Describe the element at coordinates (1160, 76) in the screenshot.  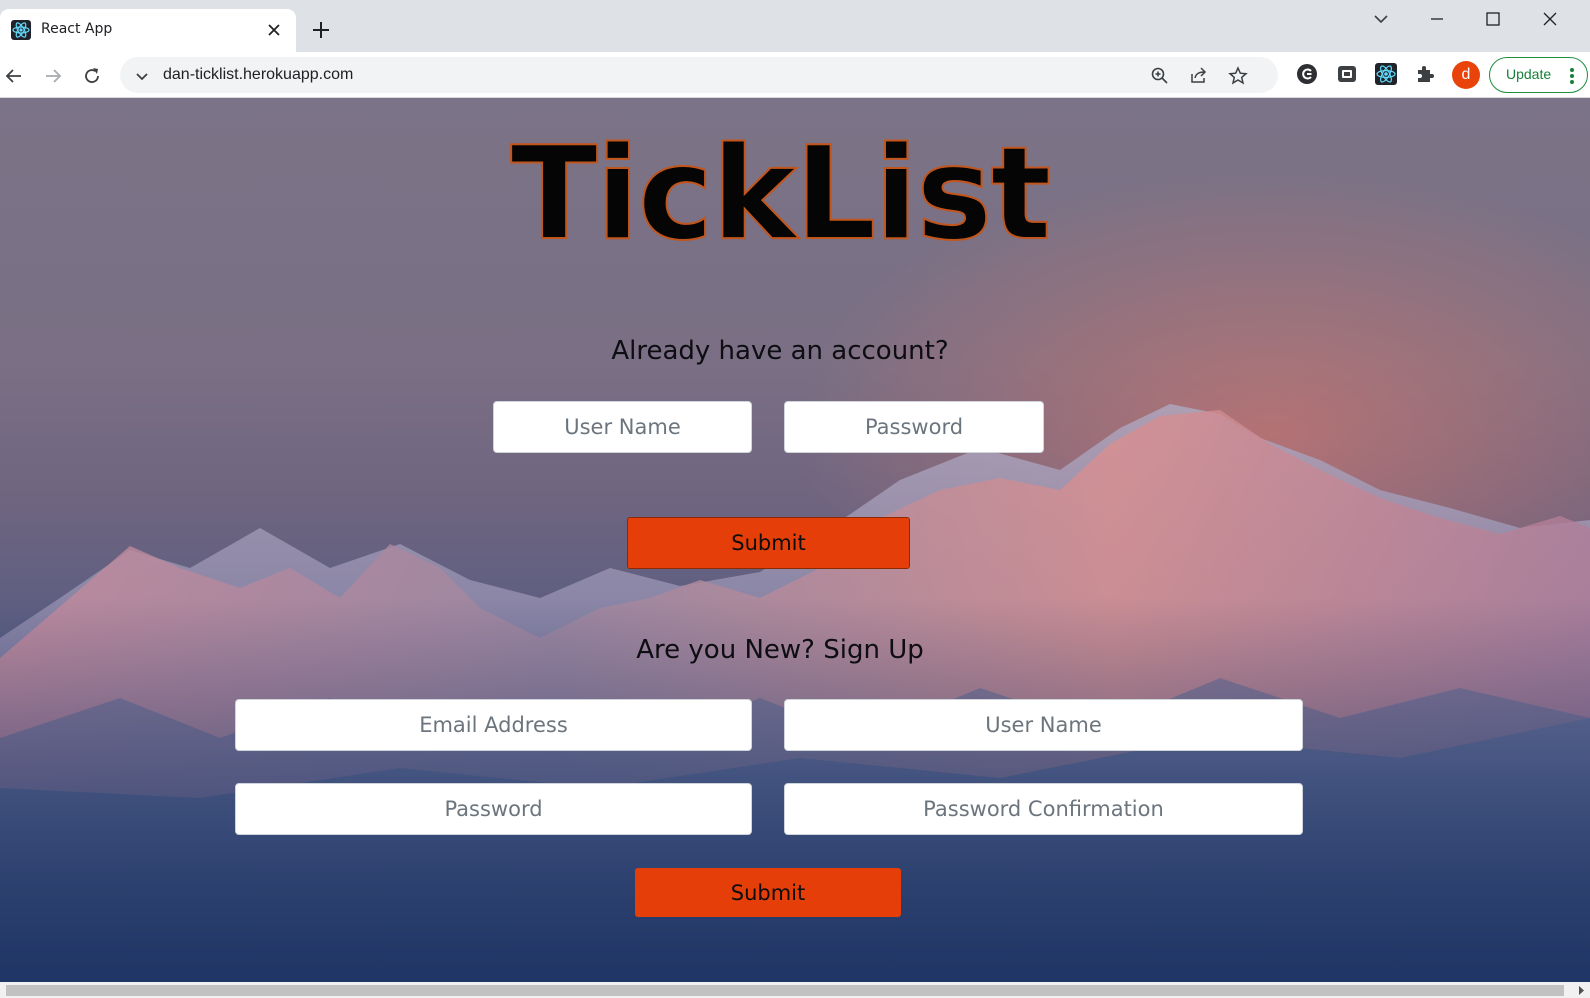
I see `zoom-icon` at that location.